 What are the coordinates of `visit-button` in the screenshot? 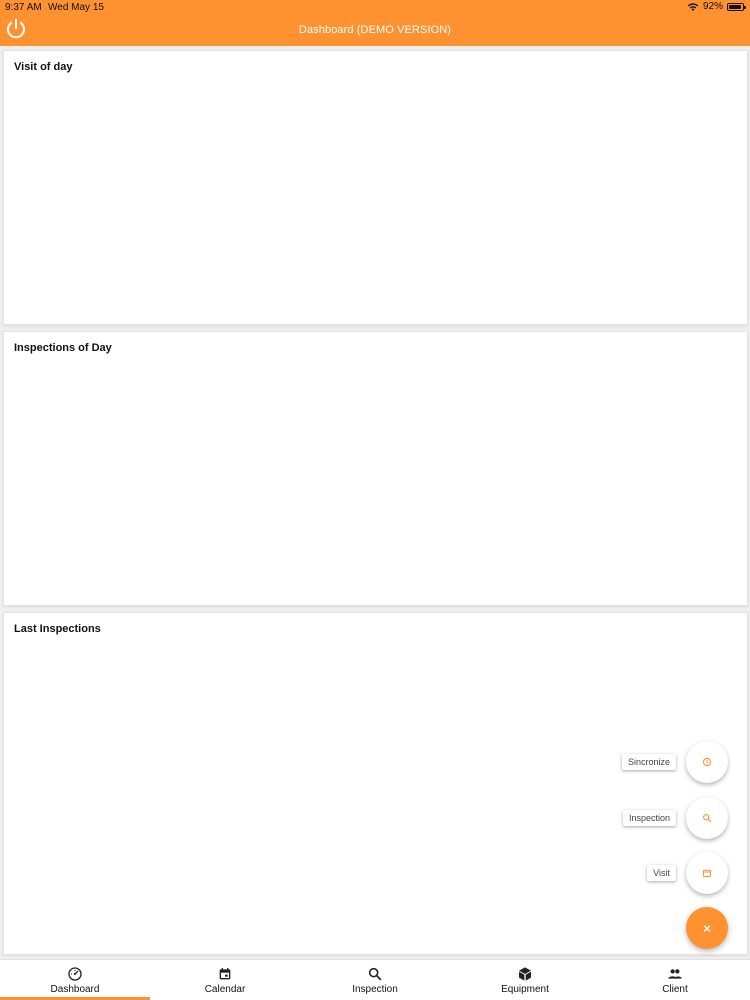 It's located at (707, 873).